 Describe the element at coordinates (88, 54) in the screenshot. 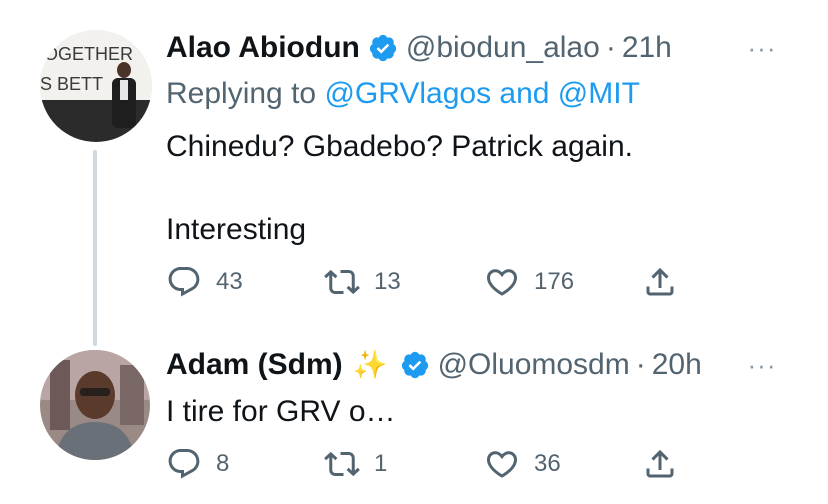

I see `avatar-sign-line1: OGETHER` at that location.